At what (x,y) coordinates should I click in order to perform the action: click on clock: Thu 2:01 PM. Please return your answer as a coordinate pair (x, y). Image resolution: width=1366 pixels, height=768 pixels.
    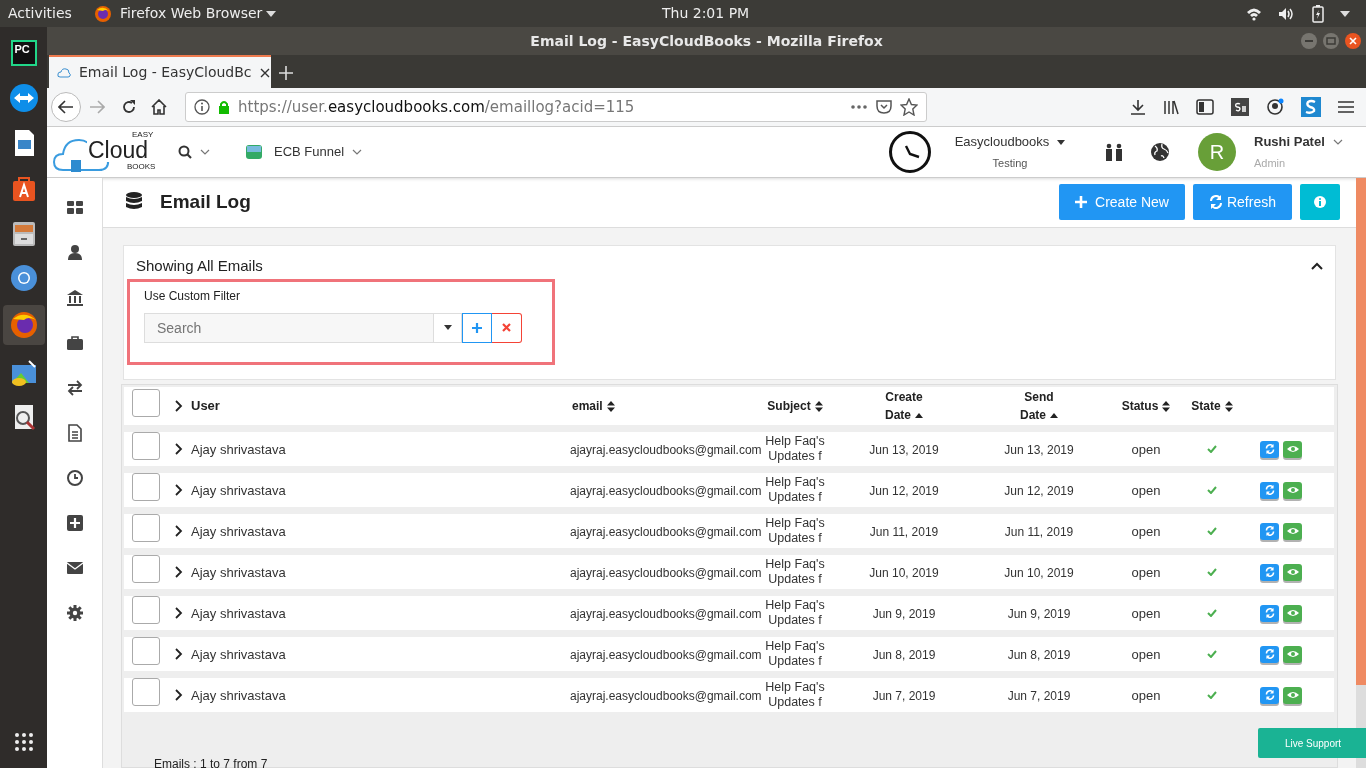
    Looking at the image, I should click on (706, 13).